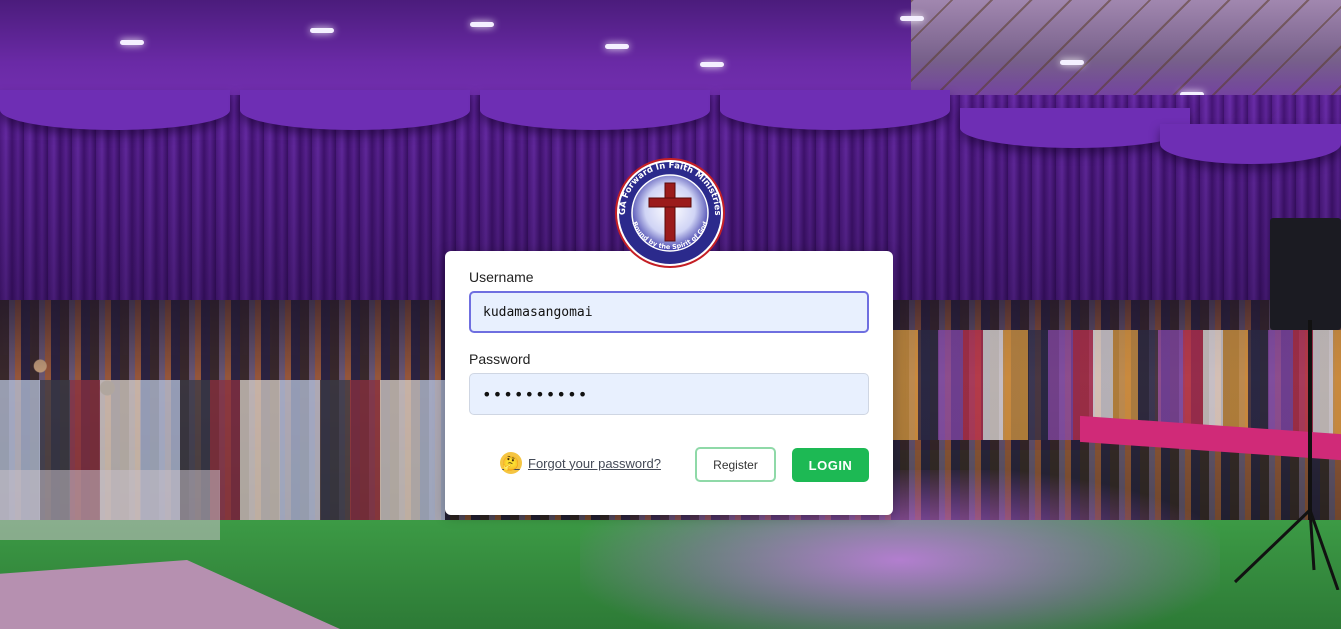 The width and height of the screenshot is (1341, 629). I want to click on login-button: LOGIN, so click(830, 465).